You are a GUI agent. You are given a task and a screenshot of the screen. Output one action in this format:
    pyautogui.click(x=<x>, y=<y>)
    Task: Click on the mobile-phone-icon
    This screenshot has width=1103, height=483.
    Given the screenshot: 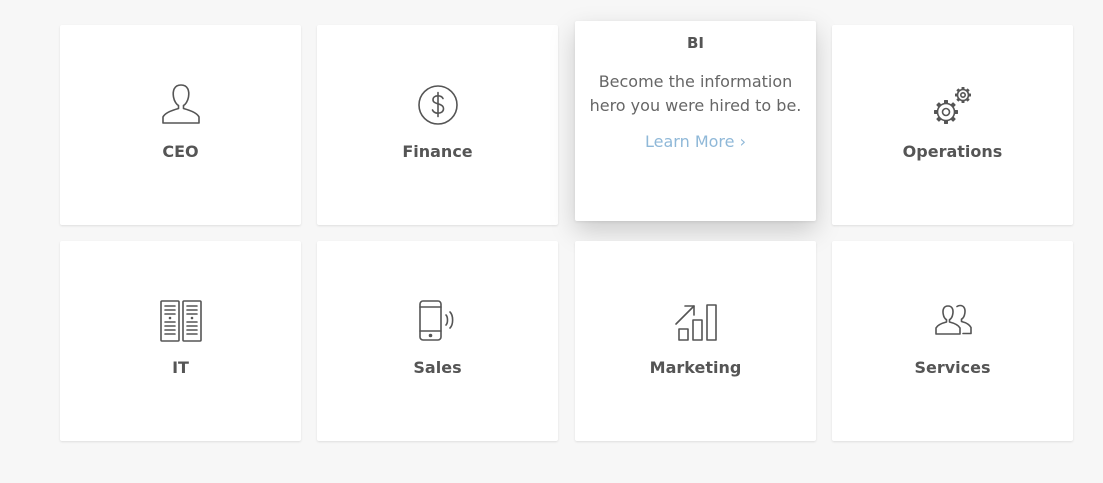 What is the action you would take?
    pyautogui.click(x=438, y=321)
    